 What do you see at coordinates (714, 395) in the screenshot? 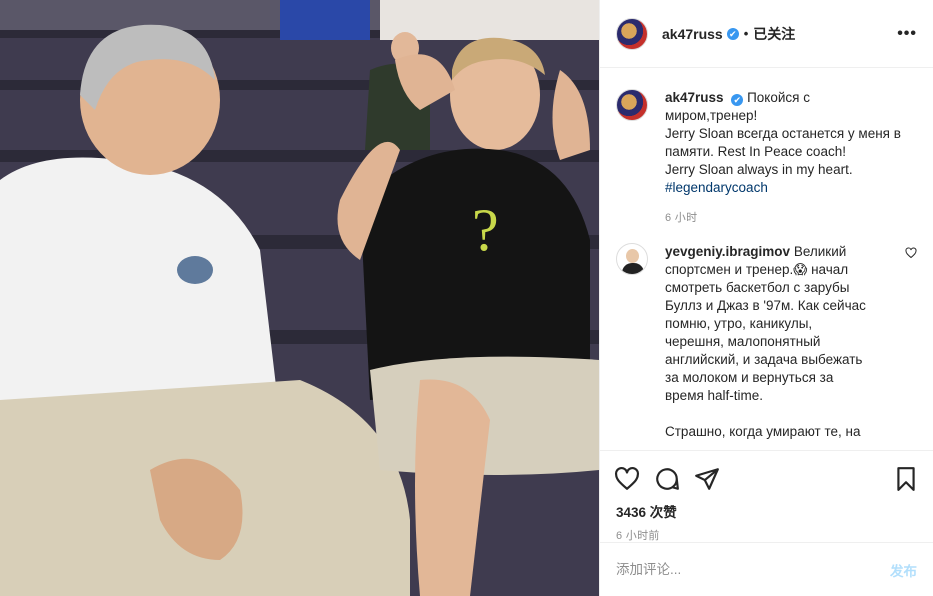
I see `comment-line: время half-time.` at bounding box center [714, 395].